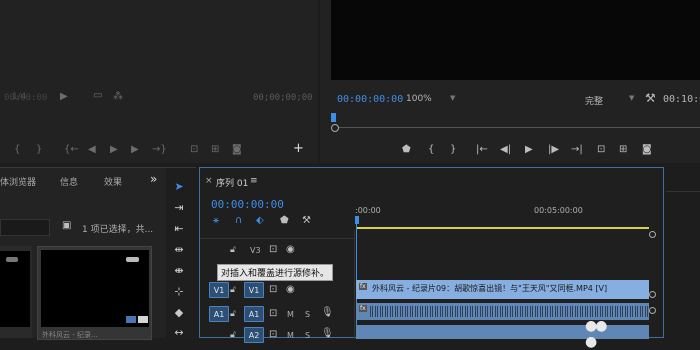  What do you see at coordinates (194, 150) in the screenshot?
I see `insert-icon: ⊡` at bounding box center [194, 150].